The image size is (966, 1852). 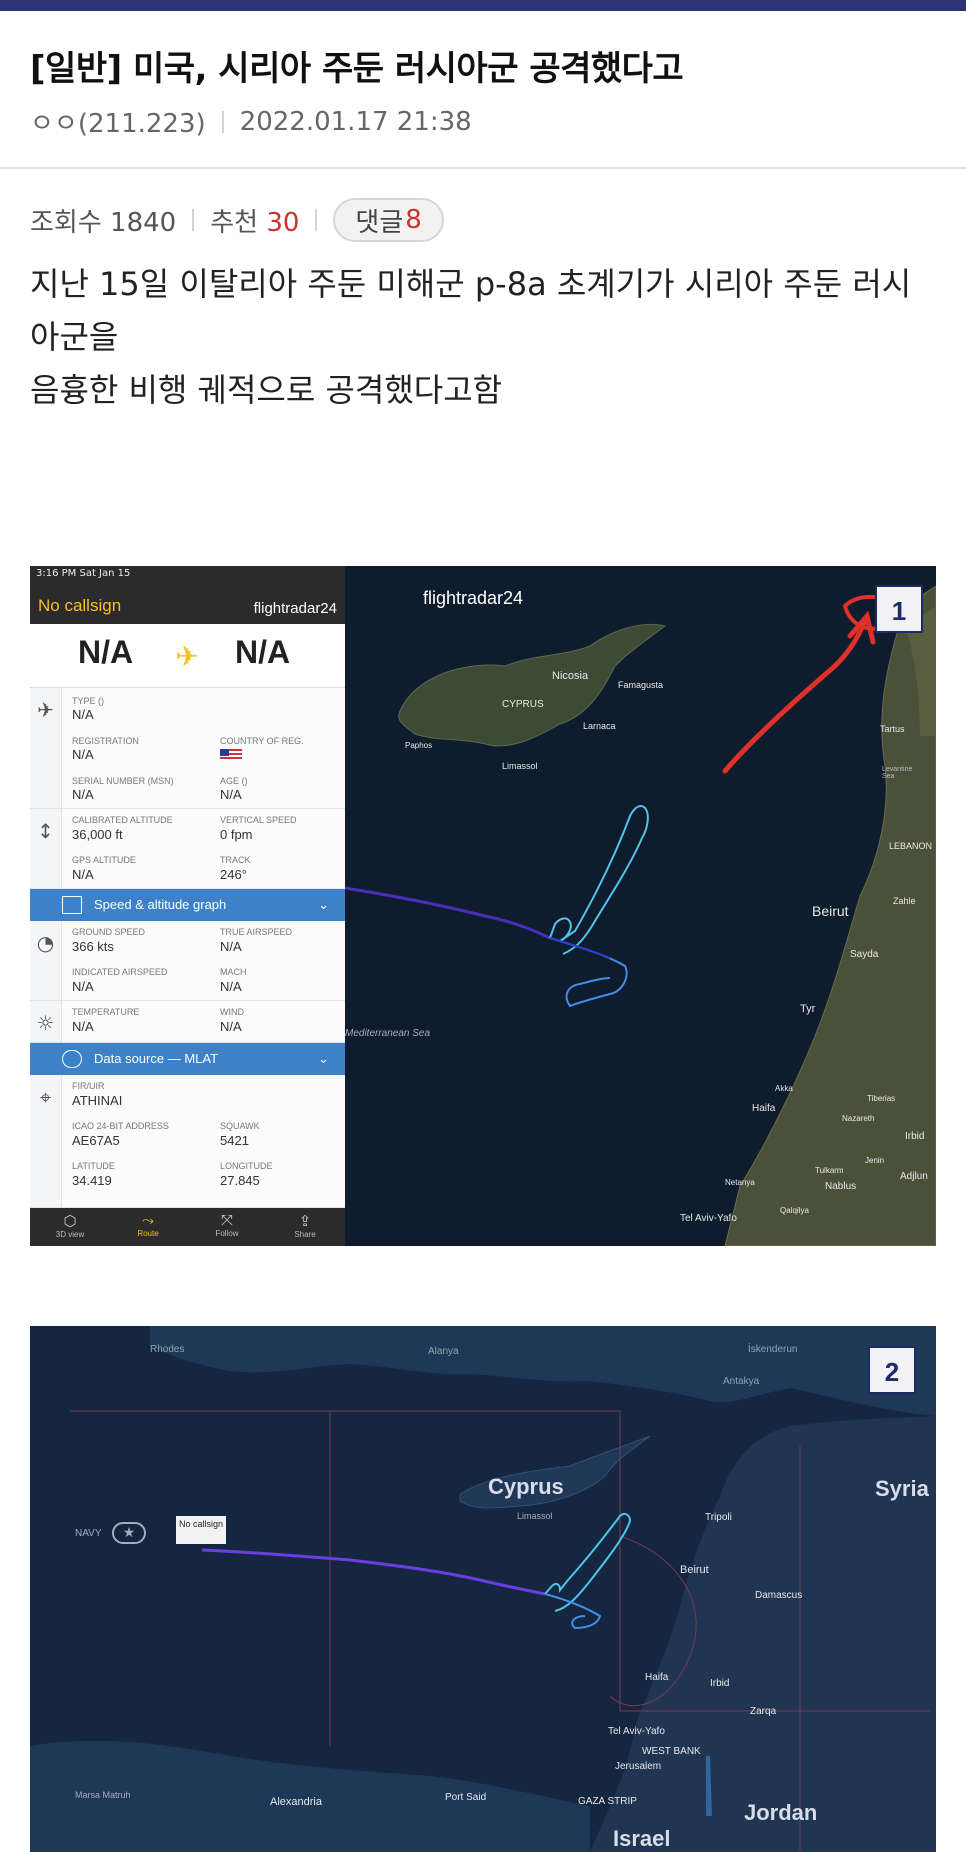 What do you see at coordinates (231, 755) in the screenshot?
I see `us-flag-icon` at bounding box center [231, 755].